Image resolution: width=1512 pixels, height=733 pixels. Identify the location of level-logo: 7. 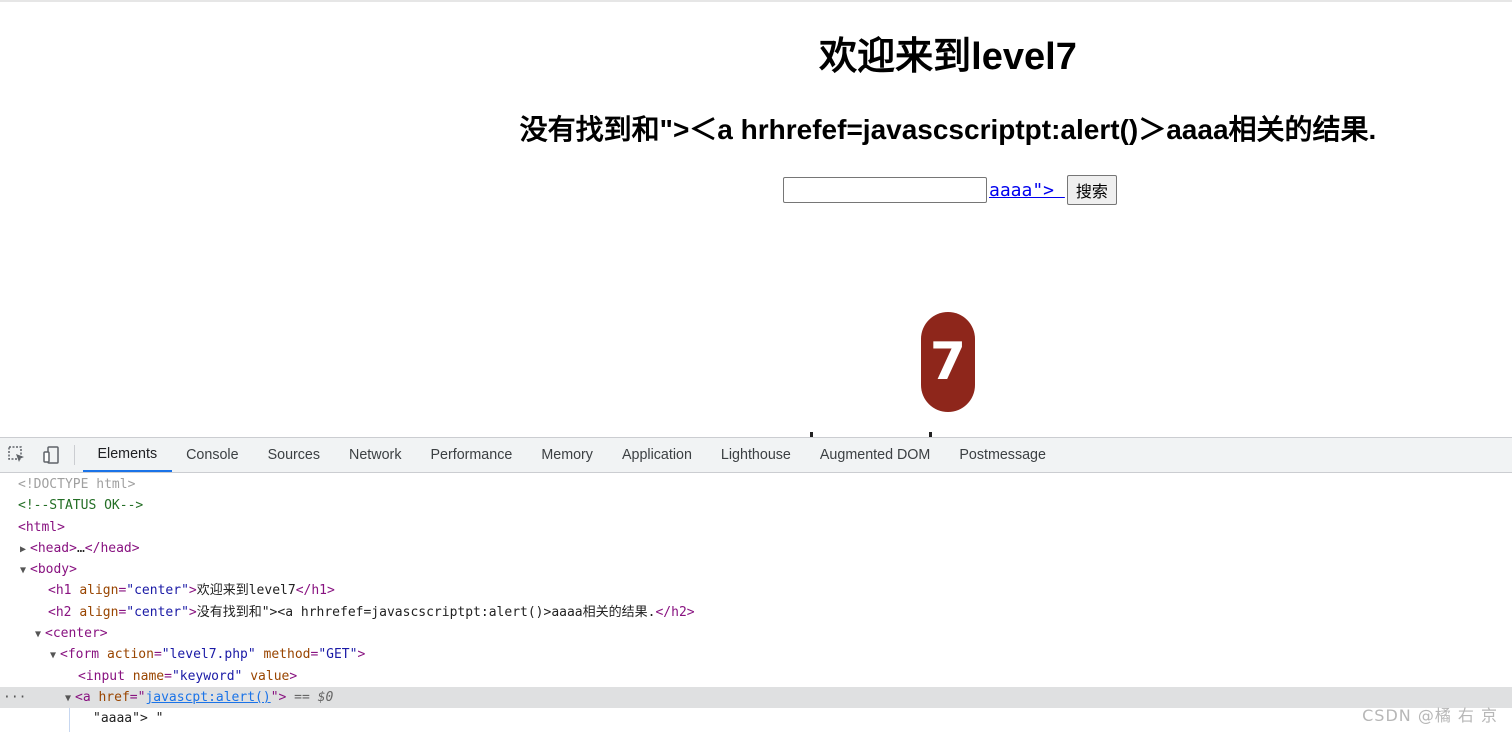
(948, 362).